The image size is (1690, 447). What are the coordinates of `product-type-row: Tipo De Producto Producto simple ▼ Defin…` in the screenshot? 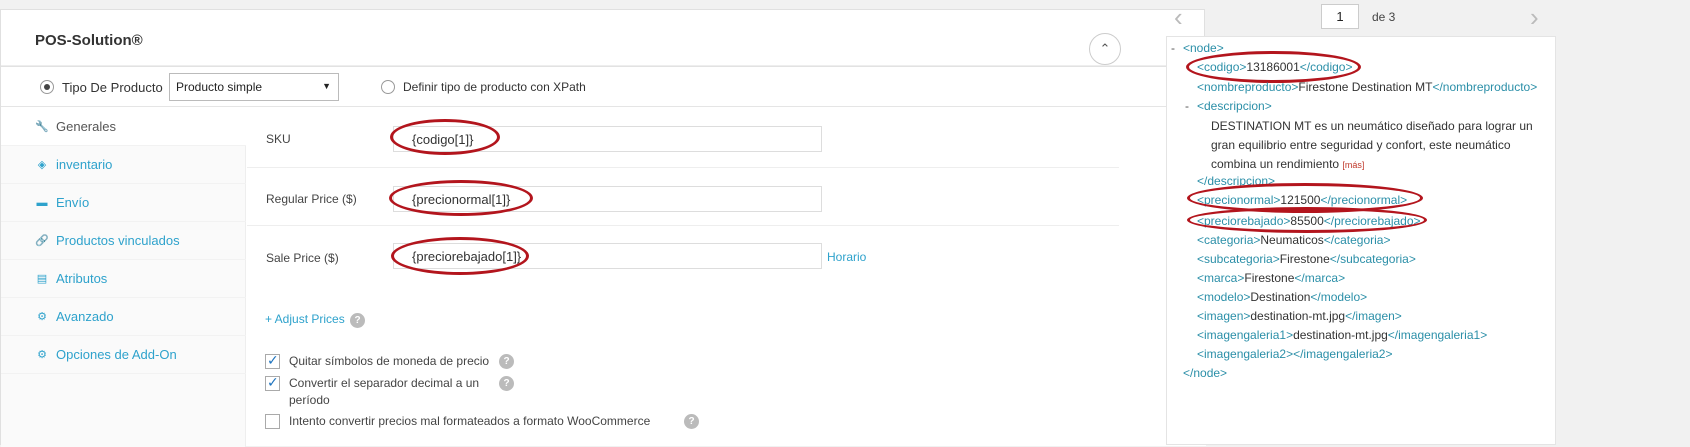 It's located at (603, 87).